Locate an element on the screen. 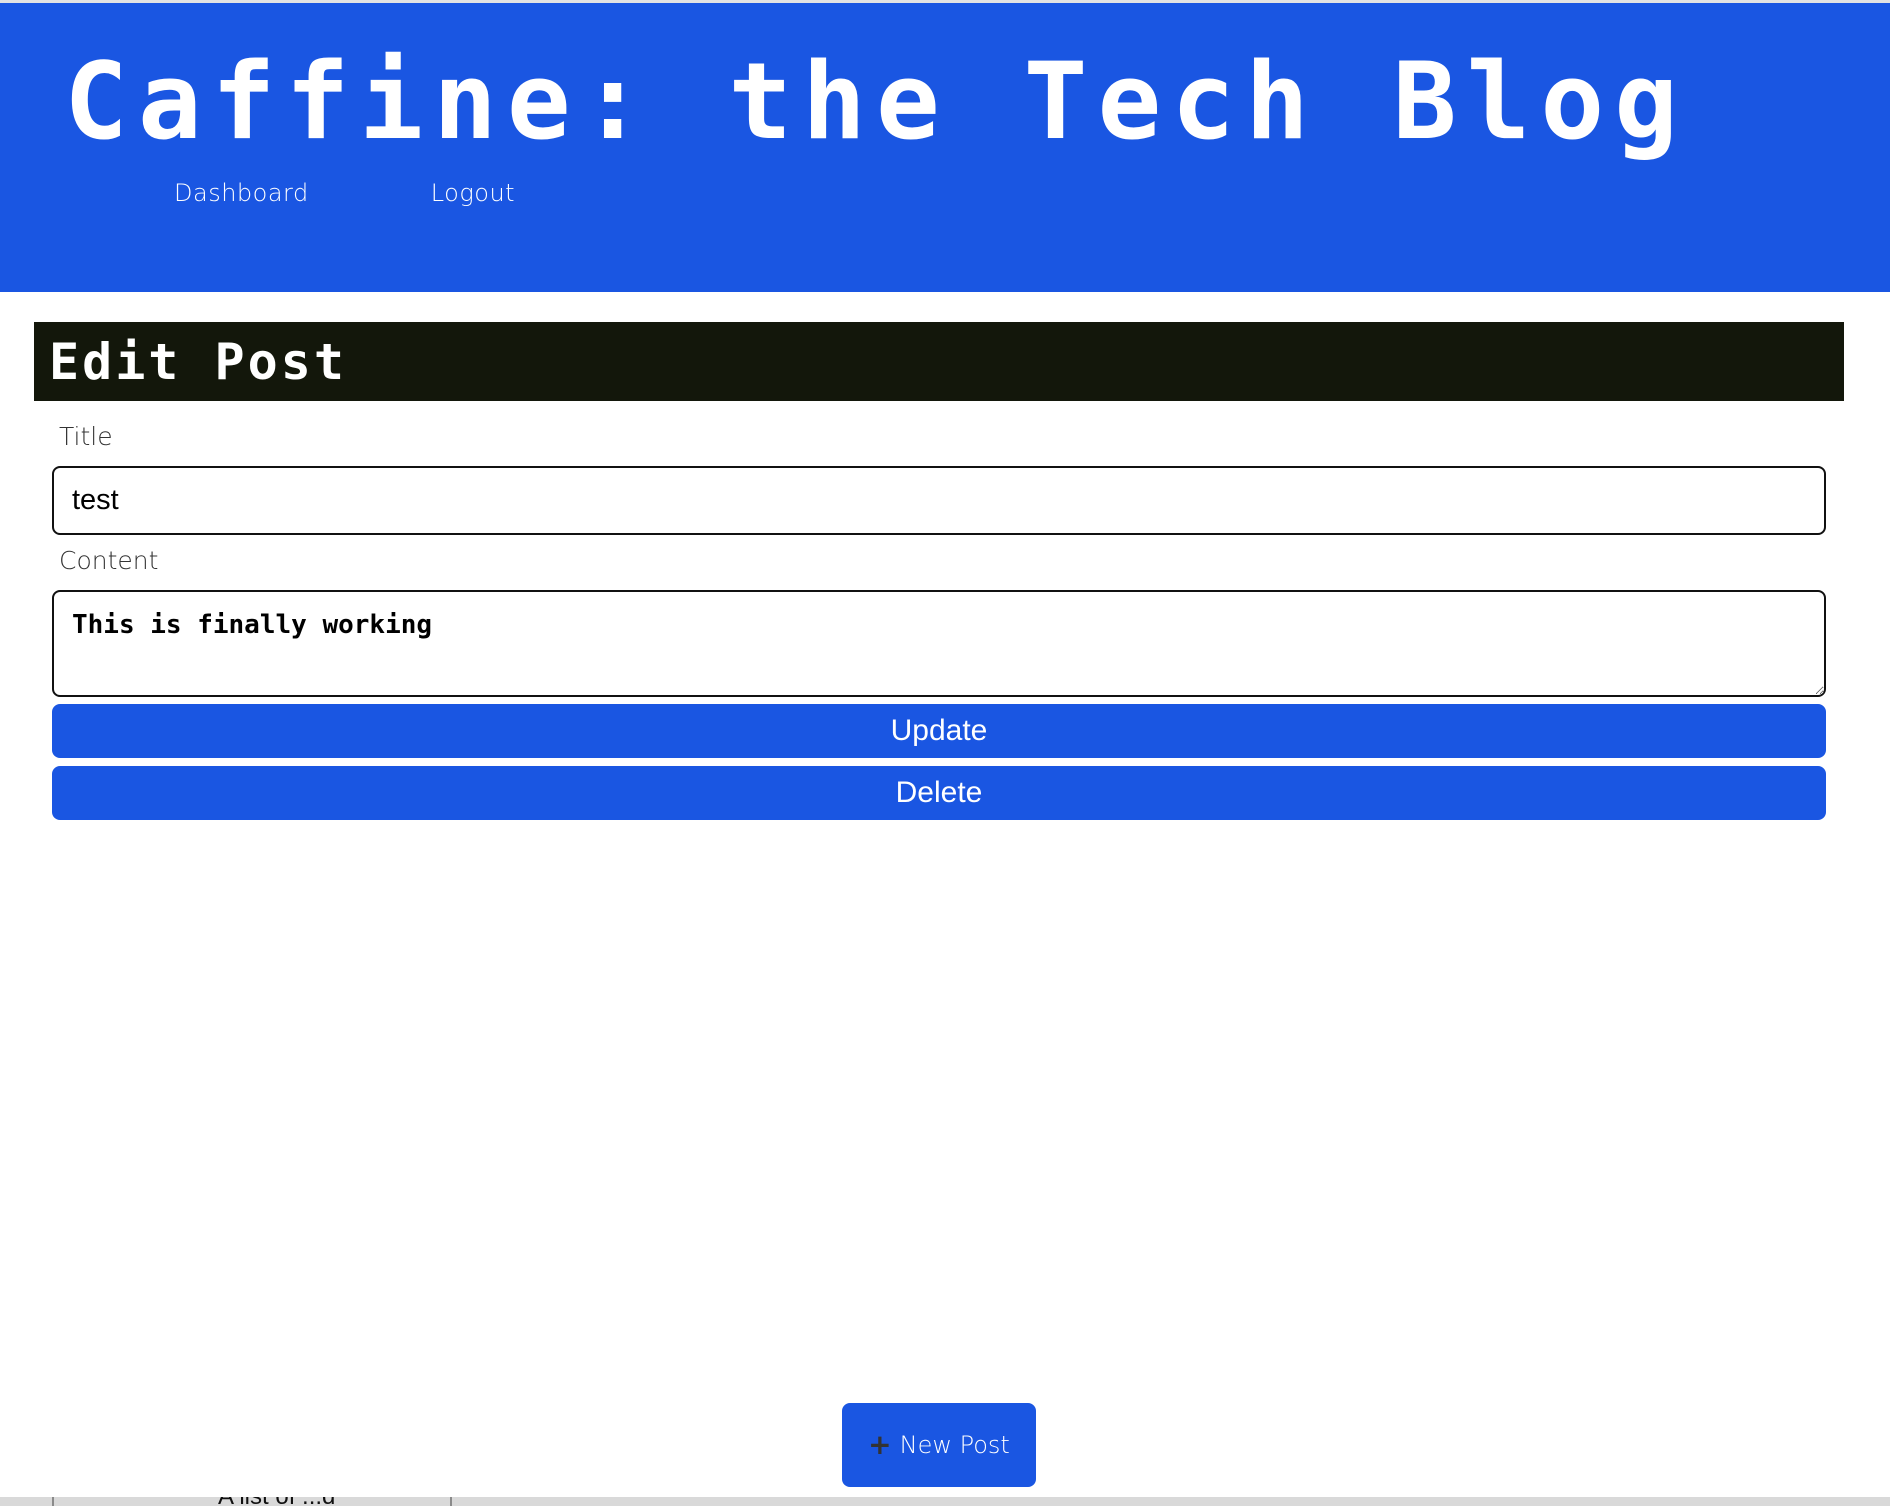 This screenshot has width=1890, height=1506. bottom-strip-text: A list of ...d is located at coordinates (276, 1501).